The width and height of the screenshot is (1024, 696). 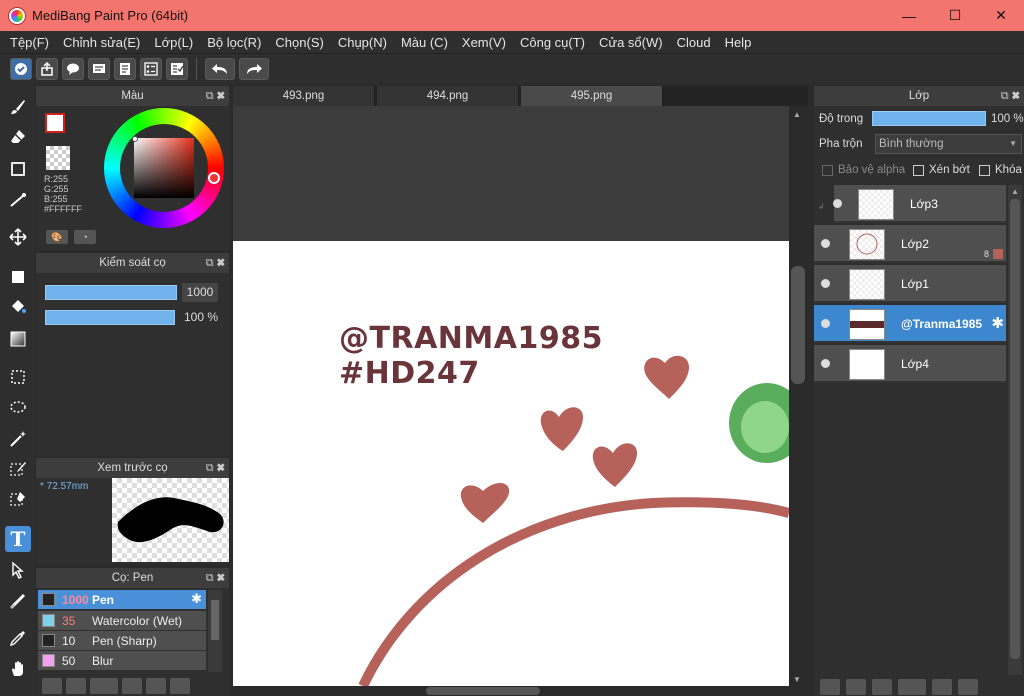 I want to click on palette-icon: 🎨, so click(x=57, y=237).